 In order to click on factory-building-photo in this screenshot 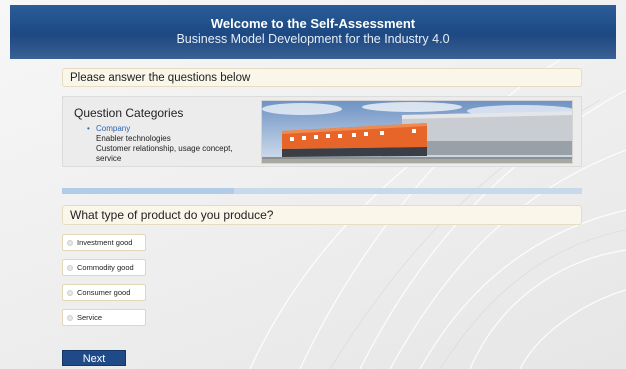, I will do `click(417, 132)`.